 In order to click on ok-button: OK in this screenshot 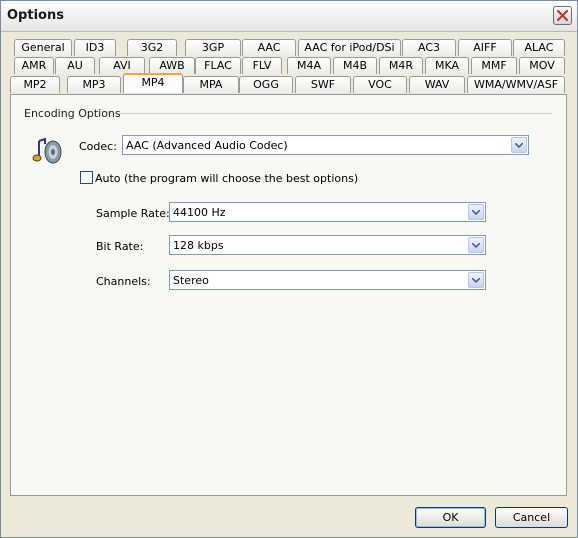, I will do `click(450, 517)`.